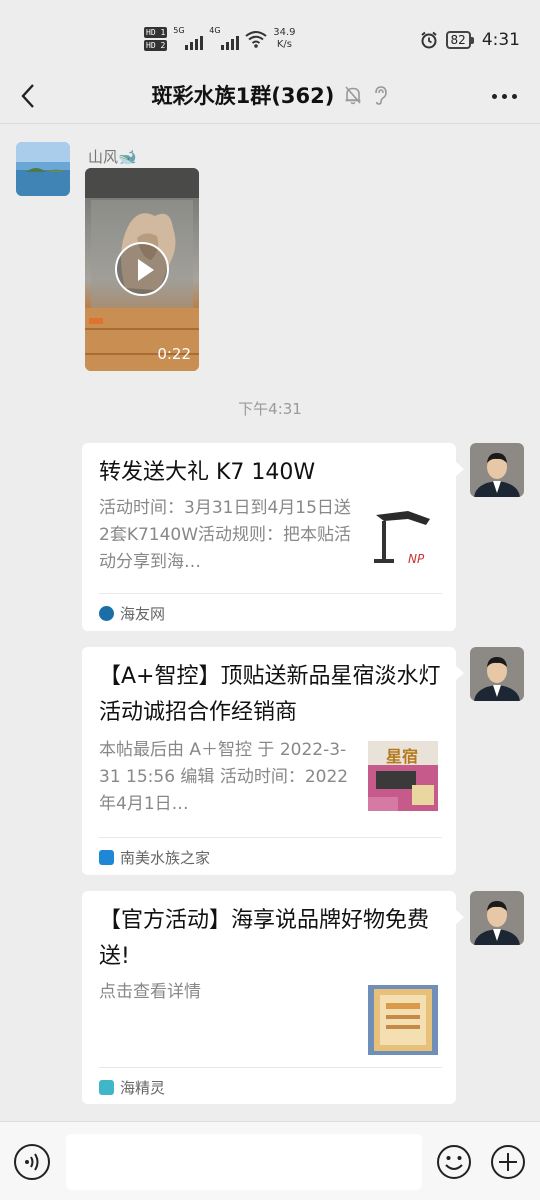 This screenshot has height=1200, width=540. Describe the element at coordinates (381, 95) in the screenshot. I see `ear-icon` at that location.